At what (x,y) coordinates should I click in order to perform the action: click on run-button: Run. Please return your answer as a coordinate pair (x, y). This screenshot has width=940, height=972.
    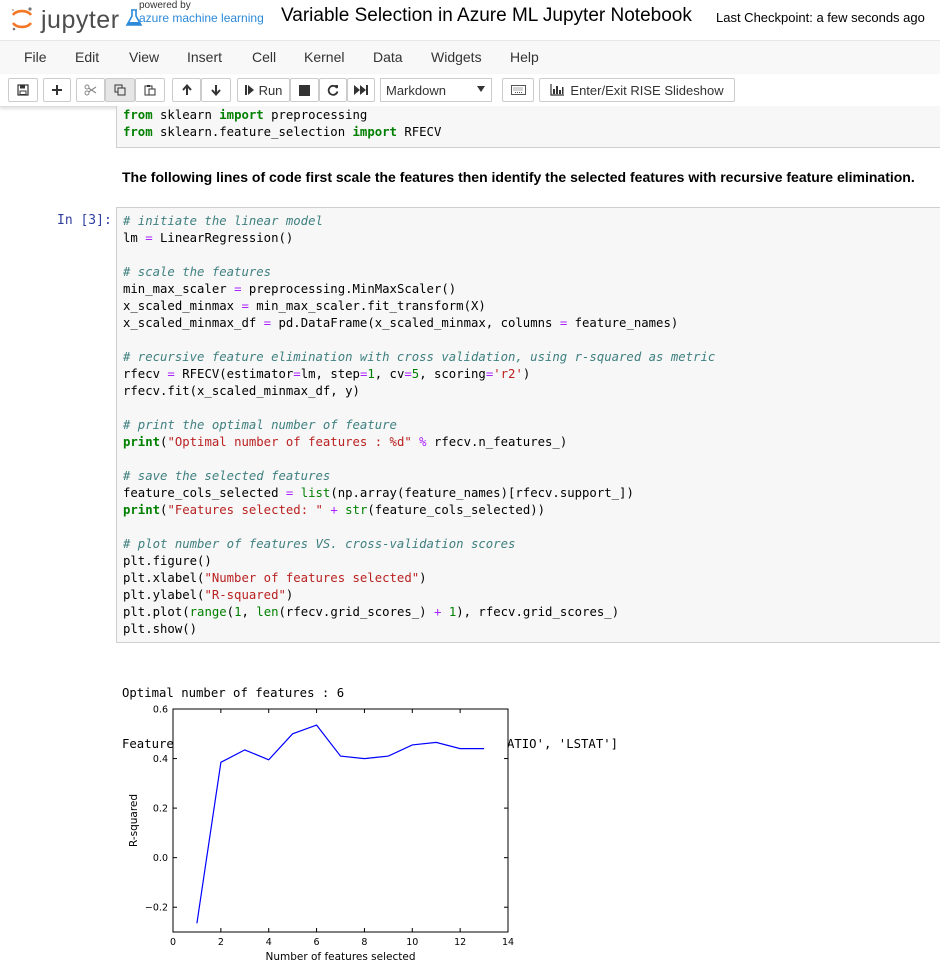
    Looking at the image, I should click on (263, 90).